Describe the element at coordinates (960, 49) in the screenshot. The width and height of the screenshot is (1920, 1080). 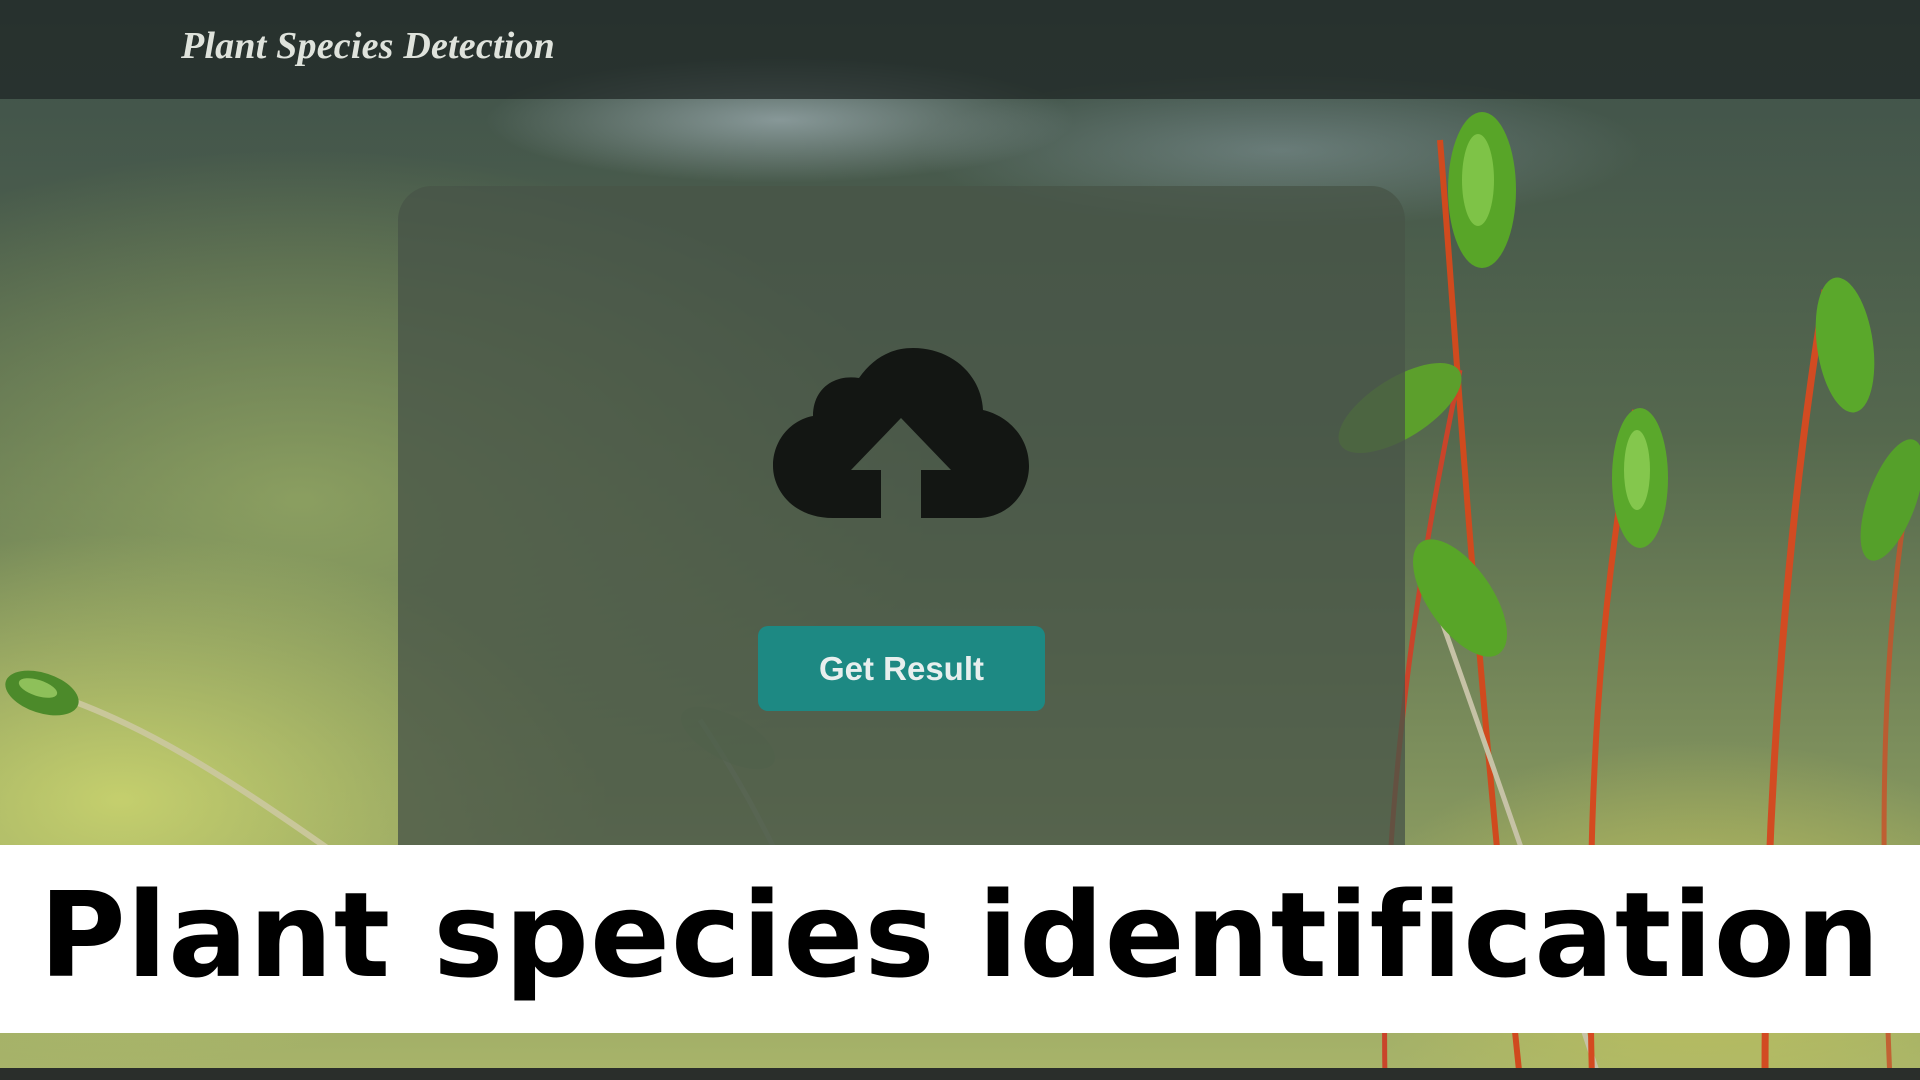
I see `top-navbar: Plant Species Detection` at that location.